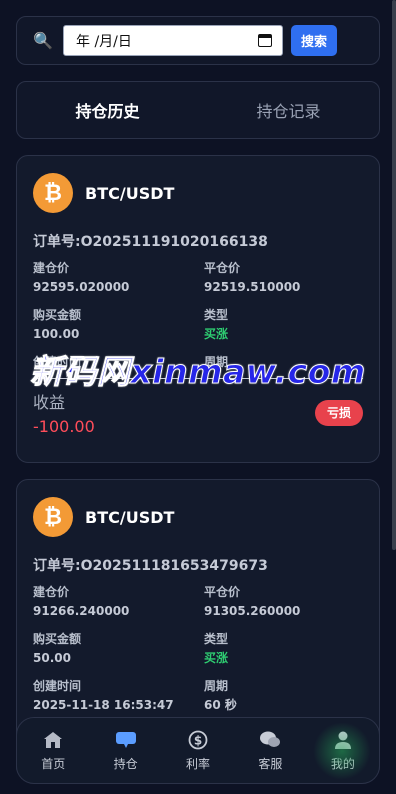 Image resolution: width=396 pixels, height=794 pixels. What do you see at coordinates (57, 686) in the screenshot?
I see `created-label: 创建时间` at bounding box center [57, 686].